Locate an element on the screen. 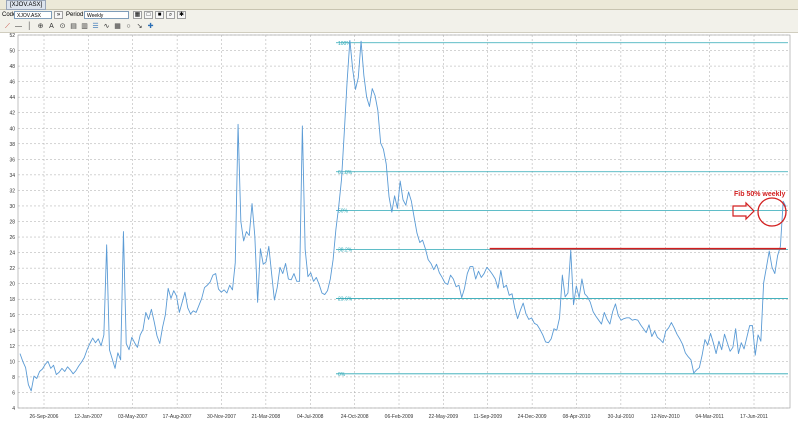 The image size is (798, 439). x-tick-label: 08-Apr-2010 is located at coordinates (577, 417).